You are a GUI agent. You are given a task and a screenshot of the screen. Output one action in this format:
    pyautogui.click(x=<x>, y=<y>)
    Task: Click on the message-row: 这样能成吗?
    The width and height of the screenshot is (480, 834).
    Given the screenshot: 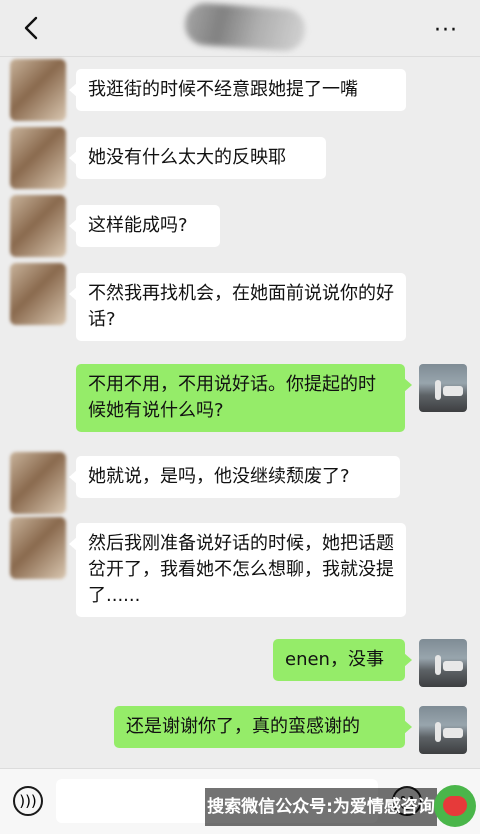 What is the action you would take?
    pyautogui.click(x=240, y=229)
    